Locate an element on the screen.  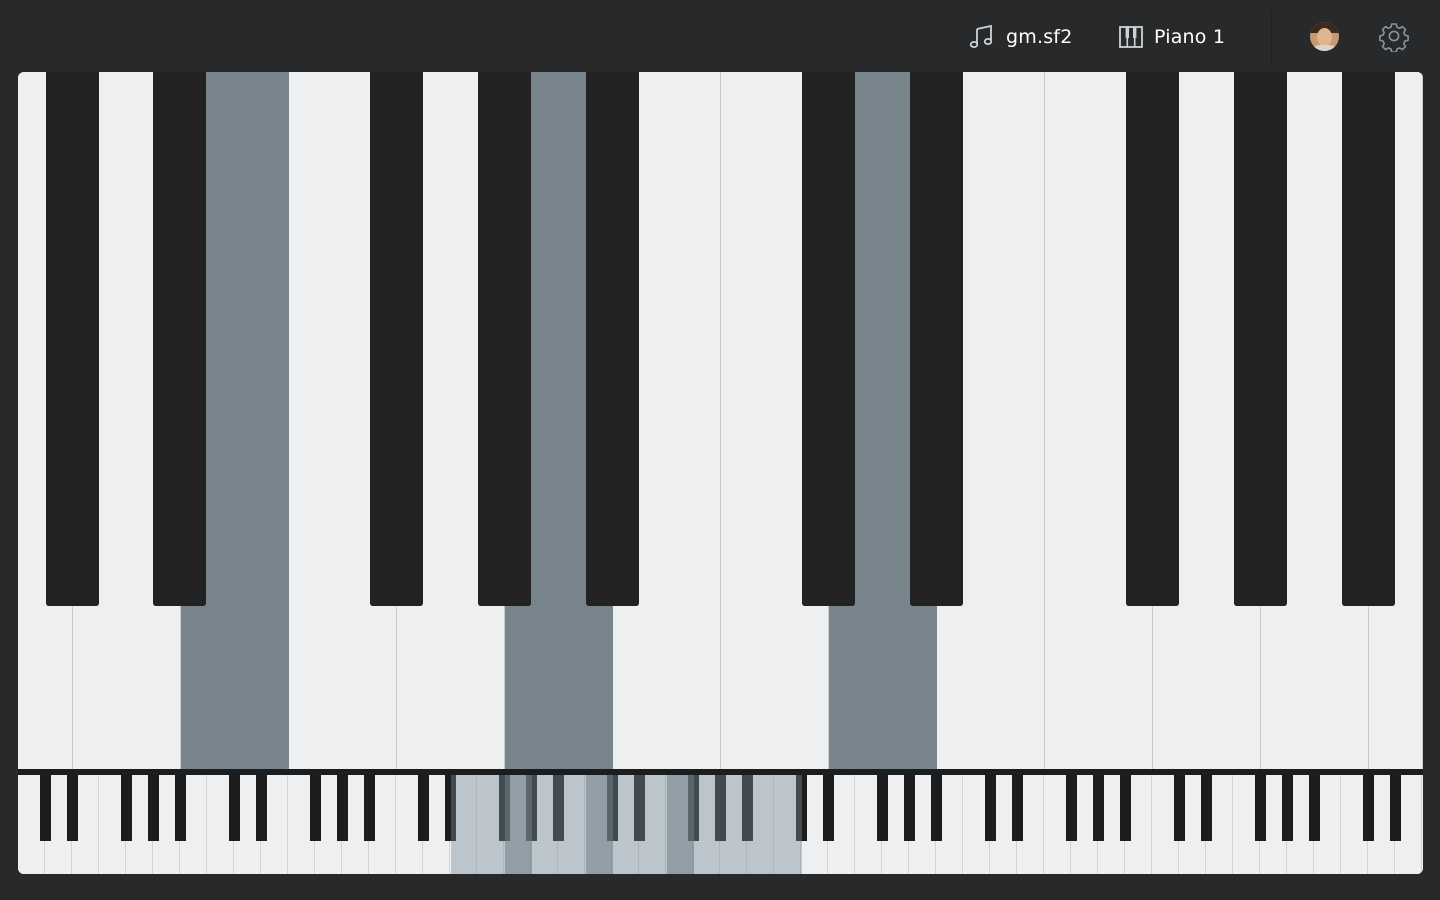
soundfont-label: gm.sf2 is located at coordinates (1039, 37).